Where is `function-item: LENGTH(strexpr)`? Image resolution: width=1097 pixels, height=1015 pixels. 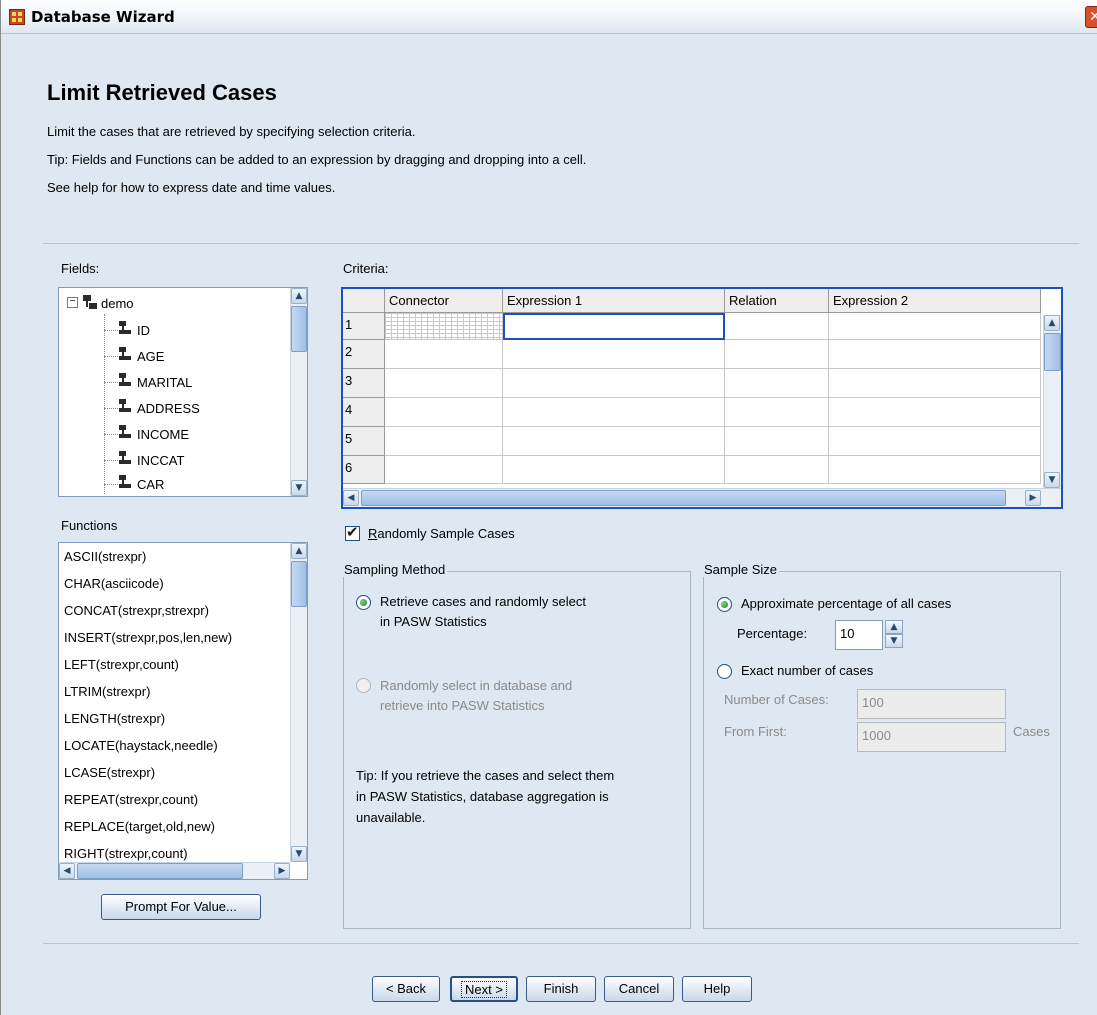
function-item: LENGTH(strexpr) is located at coordinates (114, 718).